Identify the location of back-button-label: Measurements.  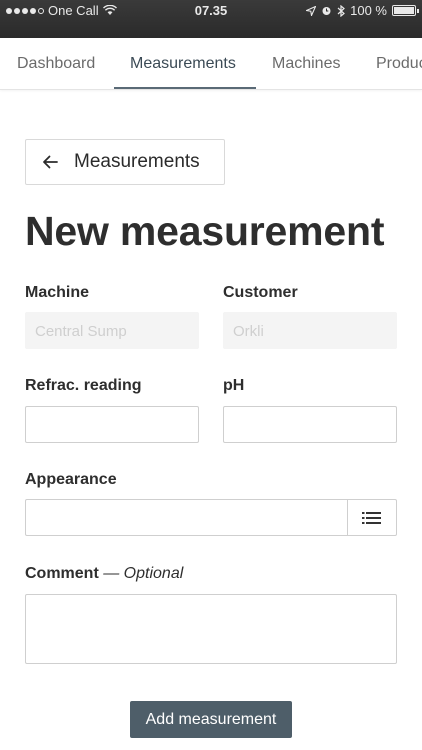
(137, 161).